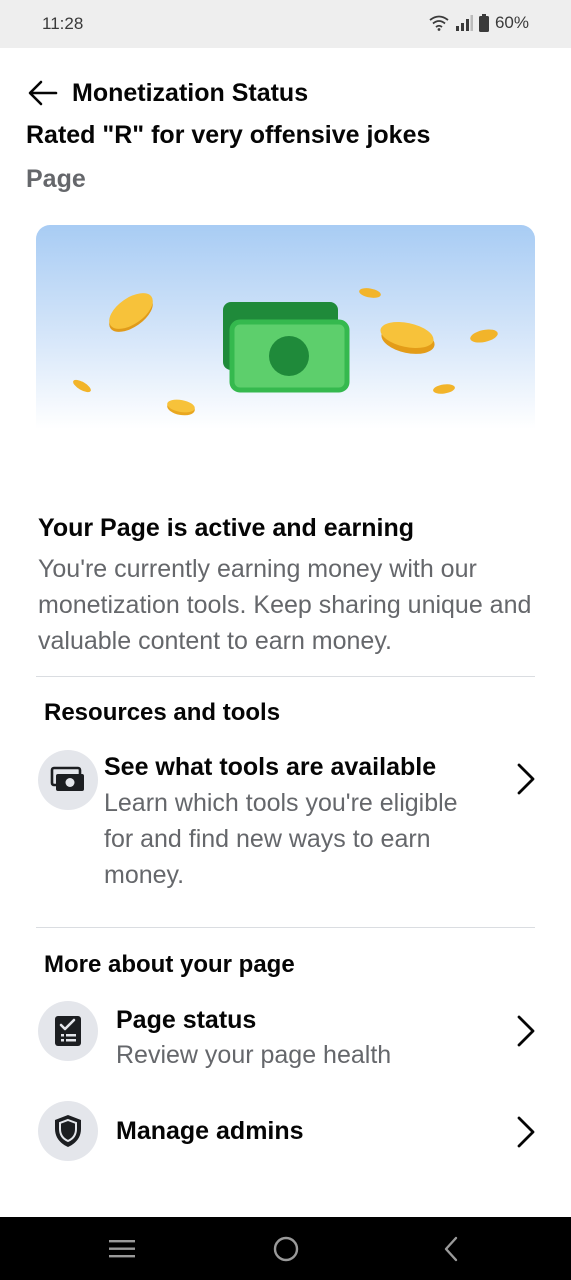 The width and height of the screenshot is (571, 1280). Describe the element at coordinates (254, 1055) in the screenshot. I see `row-subtitle: Review your page health` at that location.